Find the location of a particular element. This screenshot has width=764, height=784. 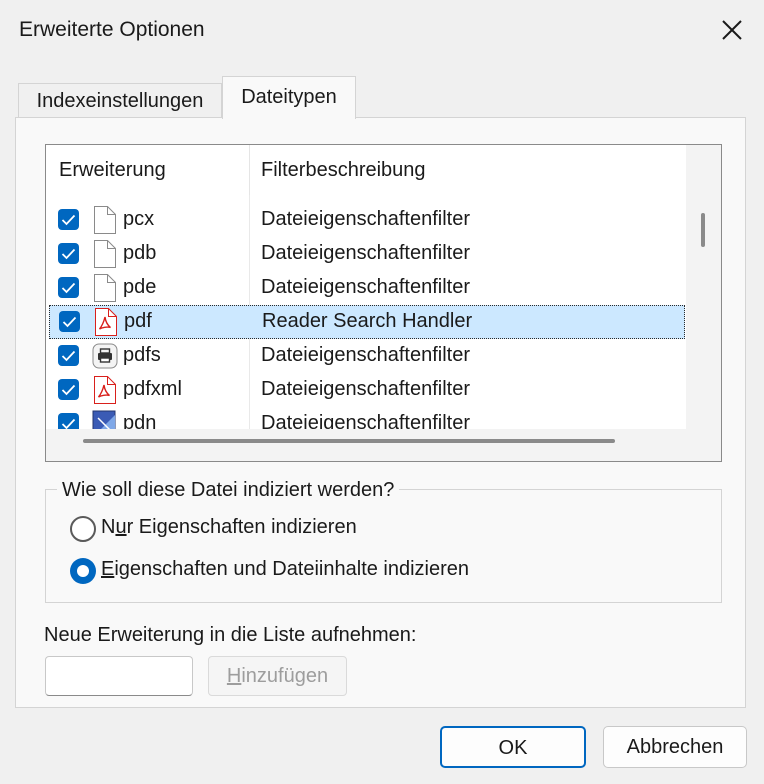

list-item: pdb Dateieigenschaftenfilter is located at coordinates (366, 253).